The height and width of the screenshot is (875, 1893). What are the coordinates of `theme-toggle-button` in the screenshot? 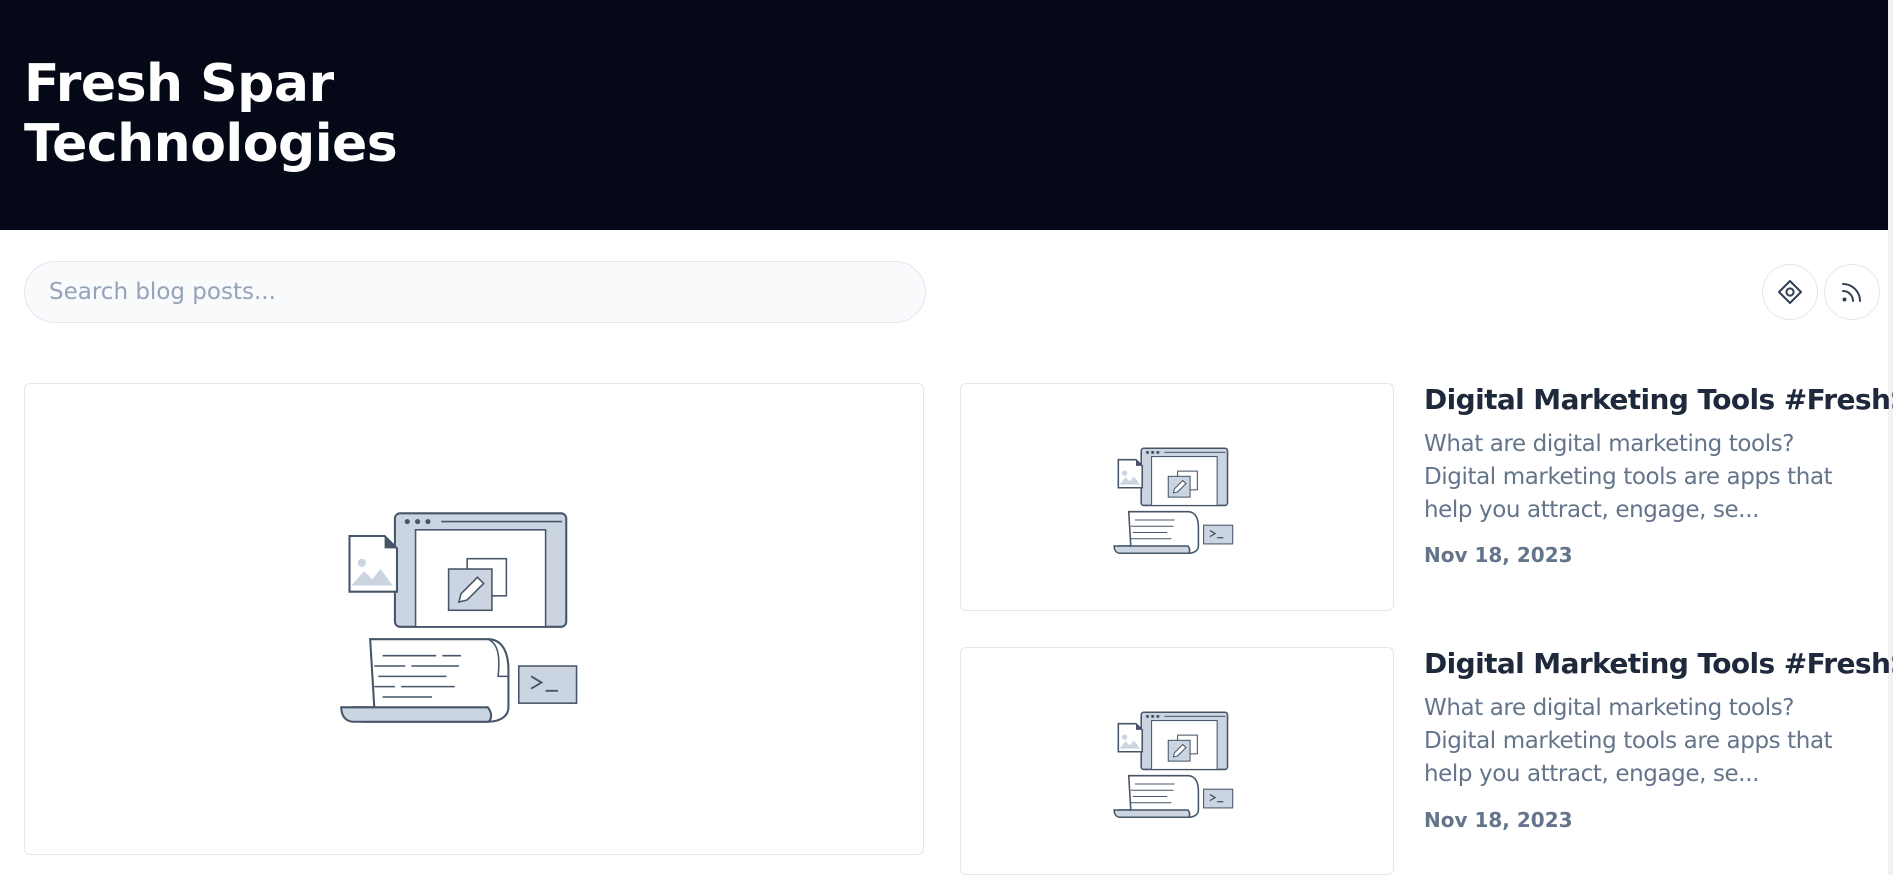 It's located at (1790, 292).